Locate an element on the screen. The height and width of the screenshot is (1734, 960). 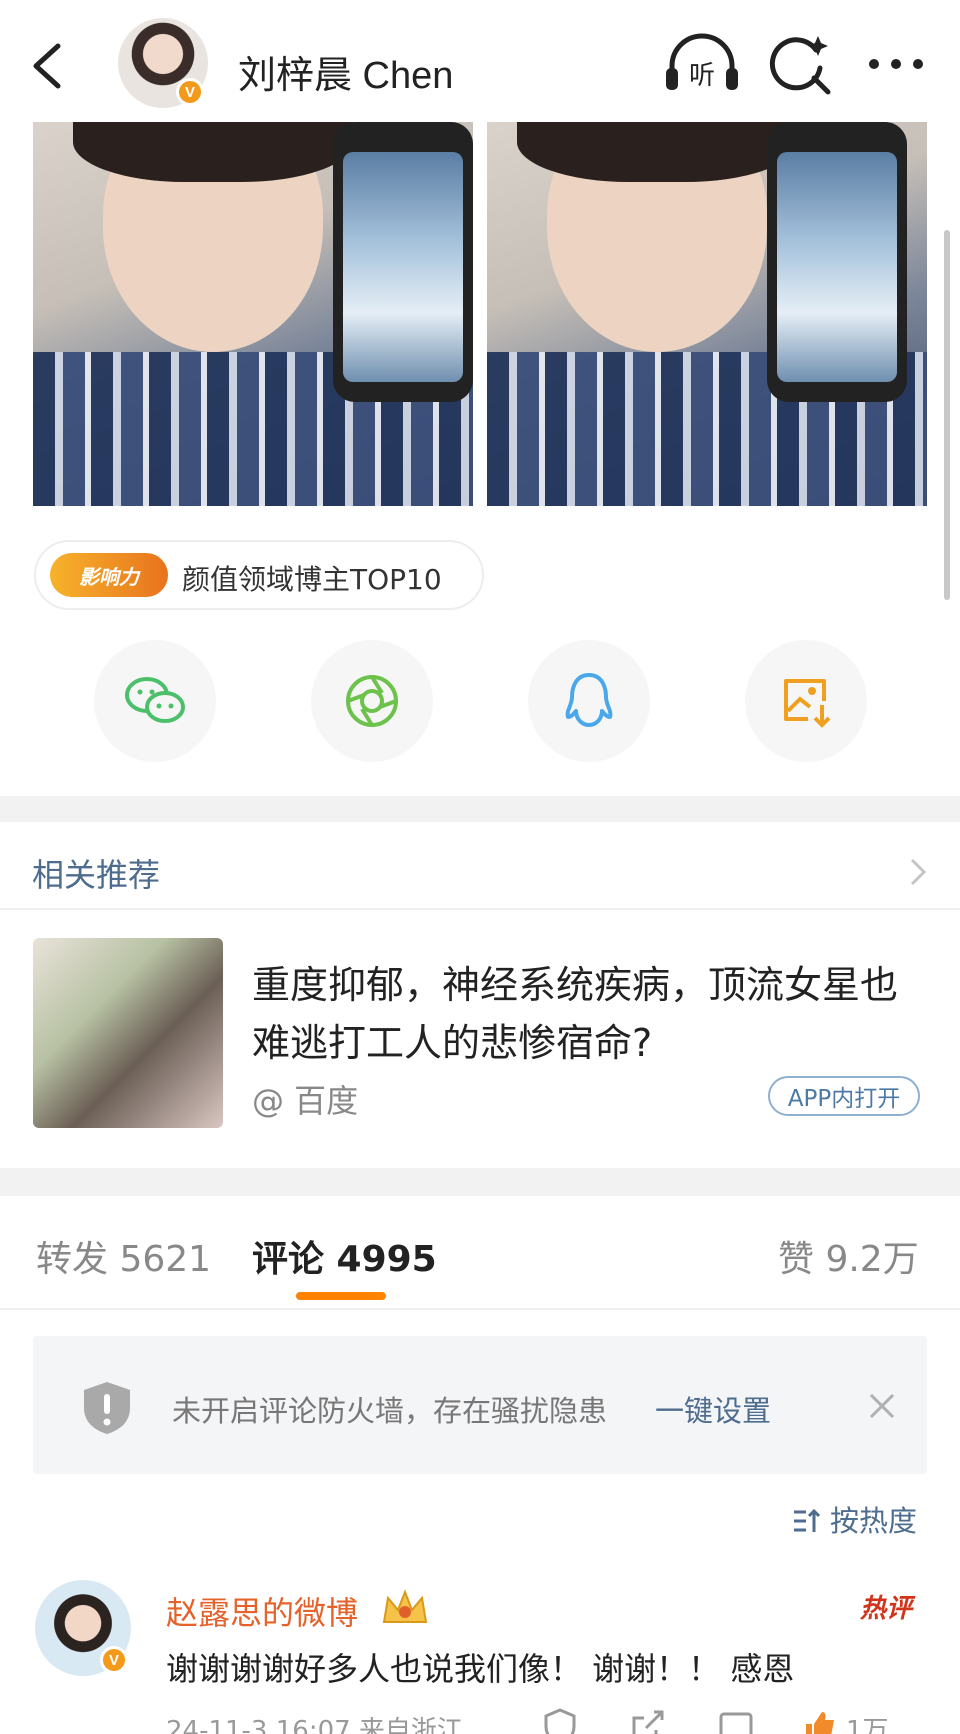
qq-icon is located at coordinates (589, 700).